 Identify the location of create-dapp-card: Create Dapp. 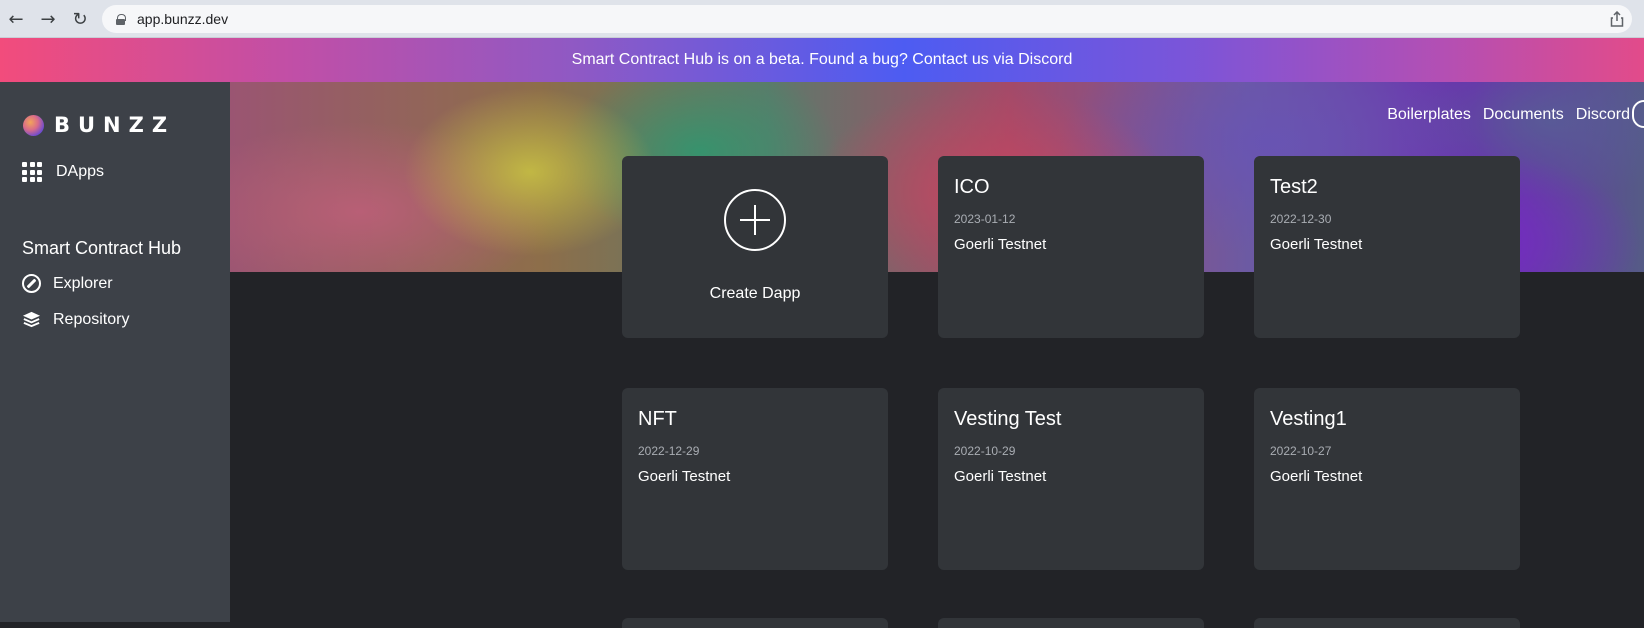
(755, 247).